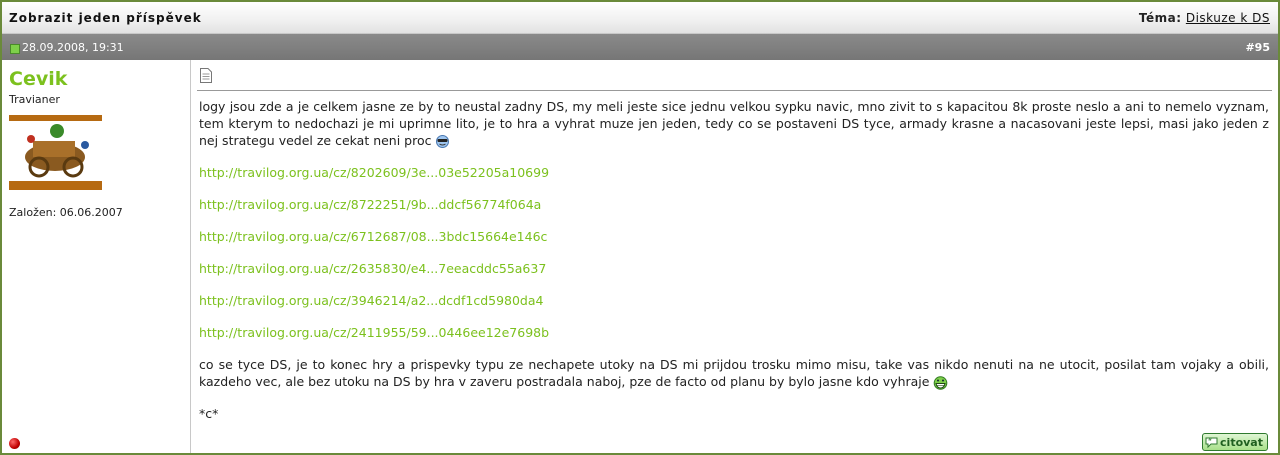 The width and height of the screenshot is (1280, 455). Describe the element at coordinates (209, 413) in the screenshot. I see `signature: *c*` at that location.